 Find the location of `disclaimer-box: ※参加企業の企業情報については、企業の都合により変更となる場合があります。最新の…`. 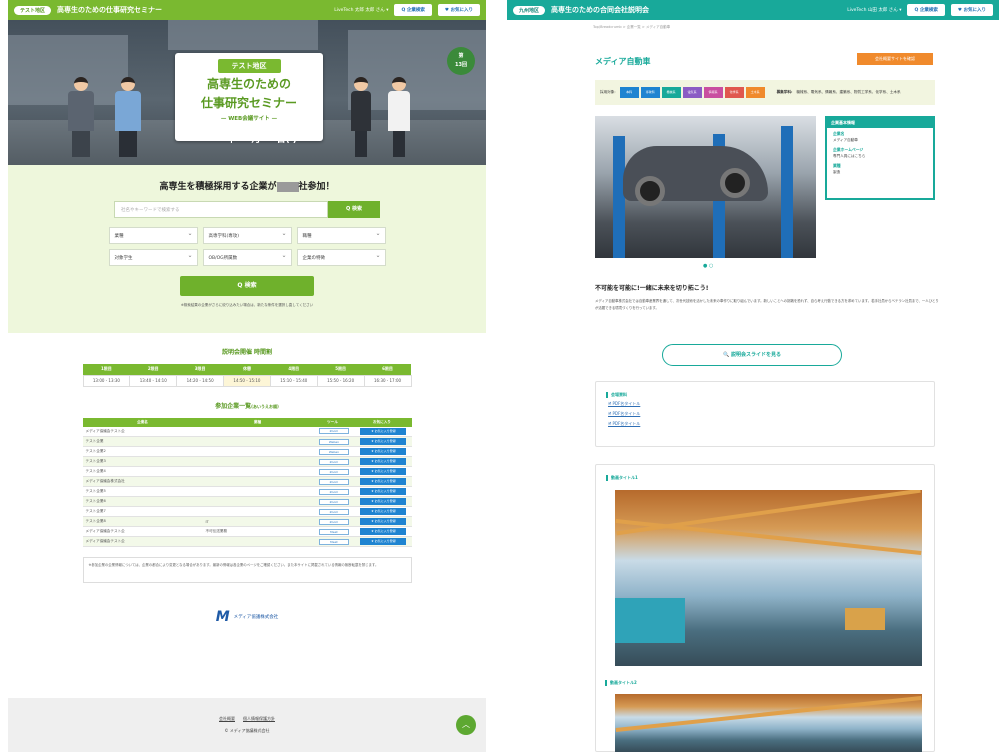

disclaimer-box: ※参加企業の企業情報については、企業の都合により変更となる場合があります。最新の… is located at coordinates (247, 570).